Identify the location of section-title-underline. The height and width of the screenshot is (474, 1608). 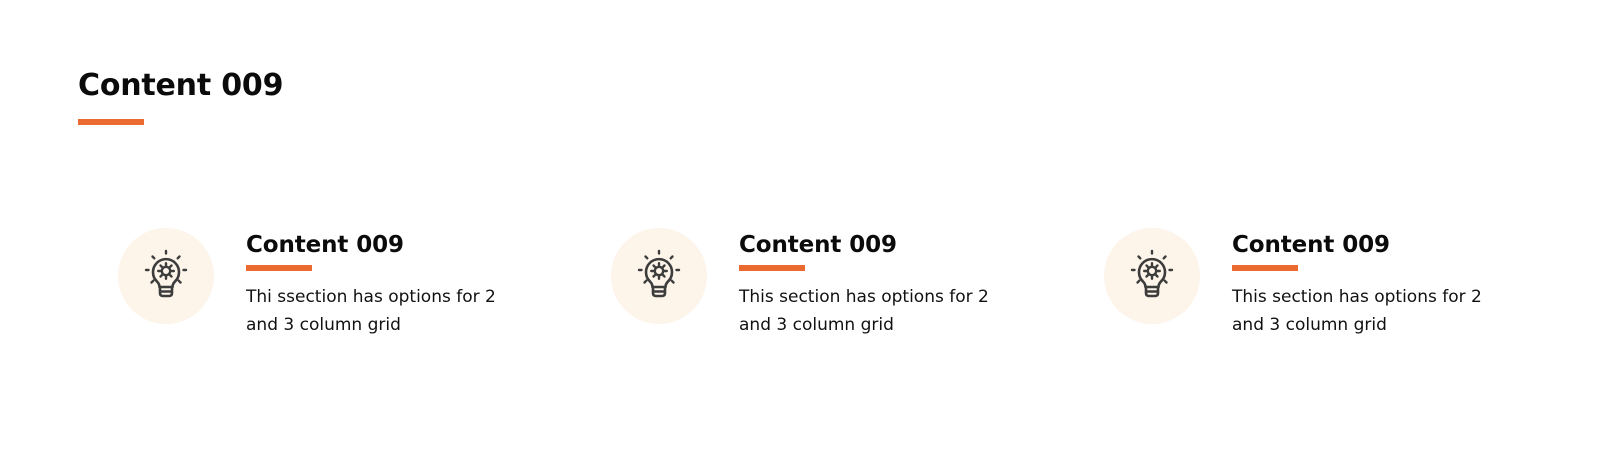
(111, 122).